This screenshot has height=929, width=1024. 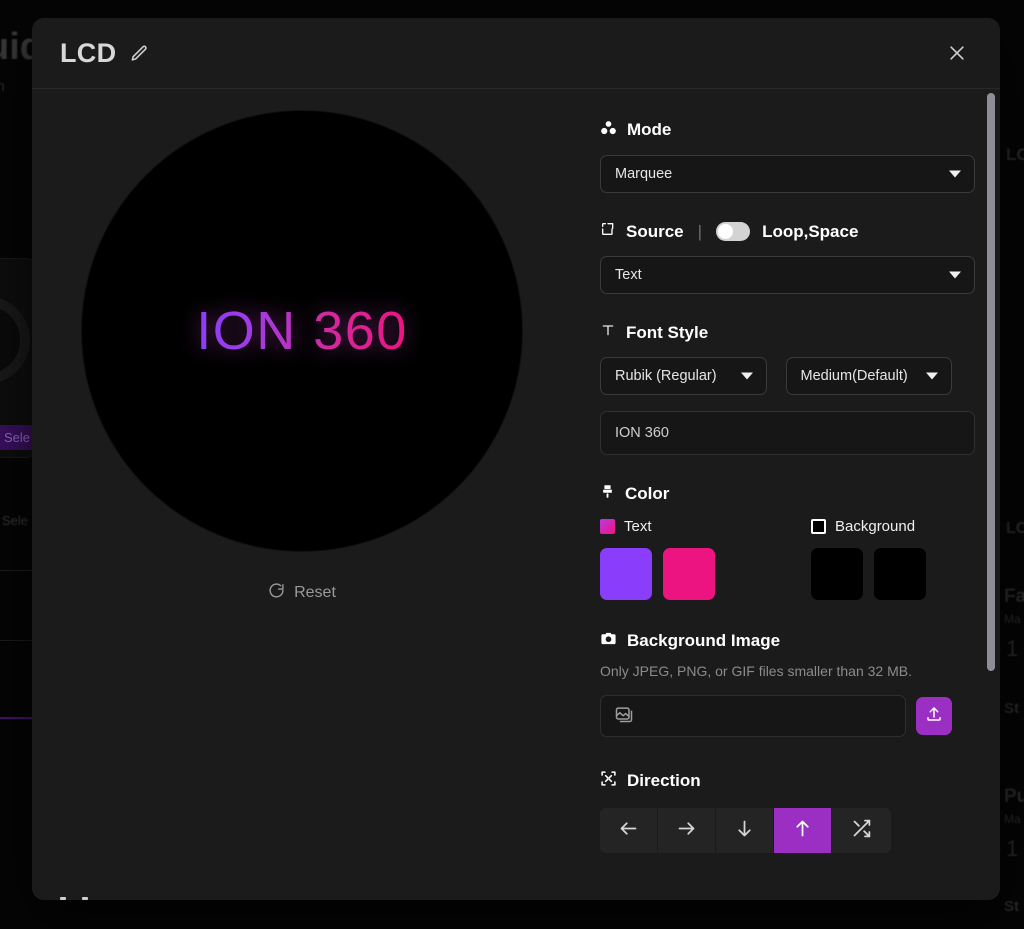 I want to click on direction-right-button, so click(x=687, y=830).